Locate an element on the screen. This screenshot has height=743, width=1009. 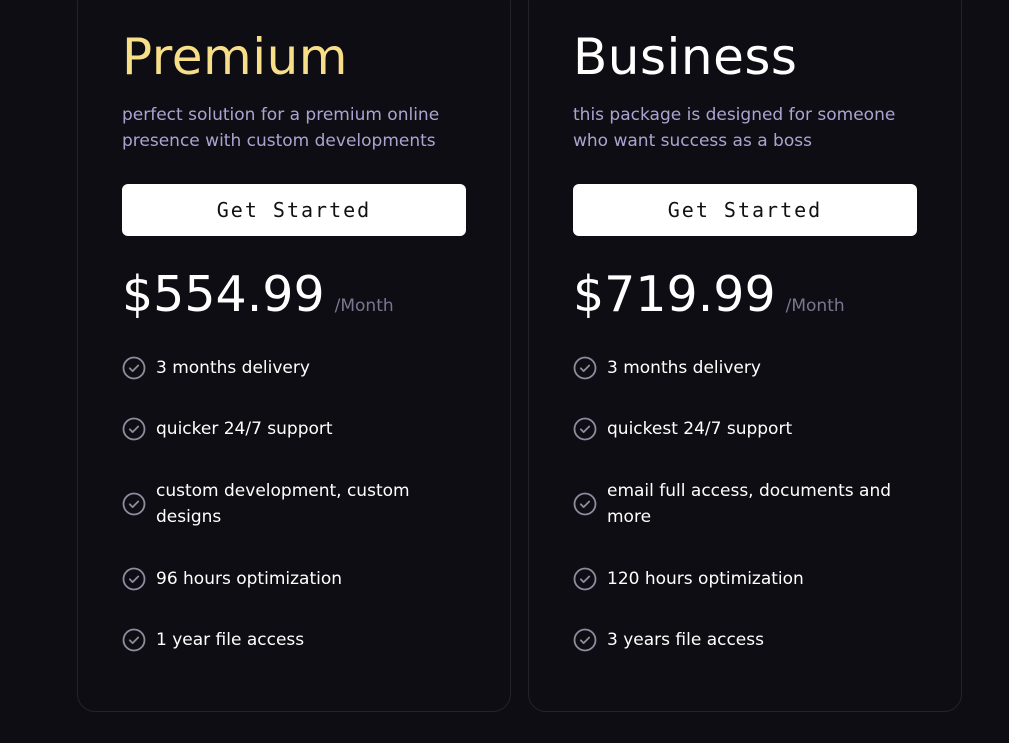
feature-item: 3 years file access is located at coordinates (753, 640).